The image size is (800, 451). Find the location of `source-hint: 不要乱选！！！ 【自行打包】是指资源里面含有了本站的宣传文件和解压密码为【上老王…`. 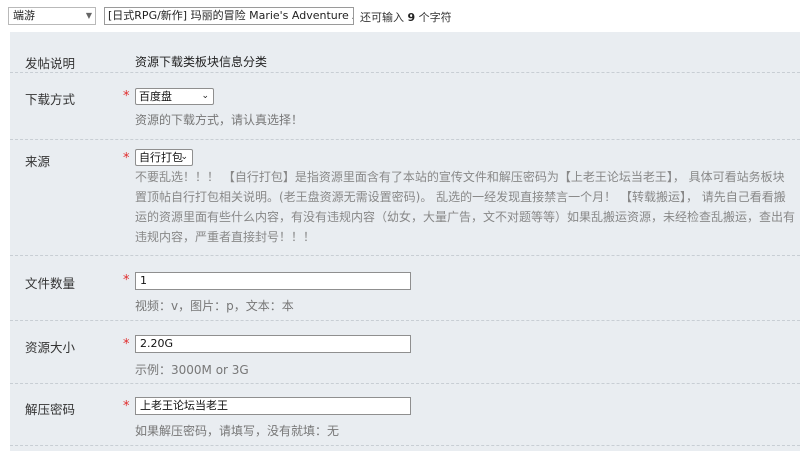

source-hint: 不要乱选！！！ 【自行打包】是指资源里面含有了本站的宣传文件和解压密码为【上老王… is located at coordinates (467, 207).